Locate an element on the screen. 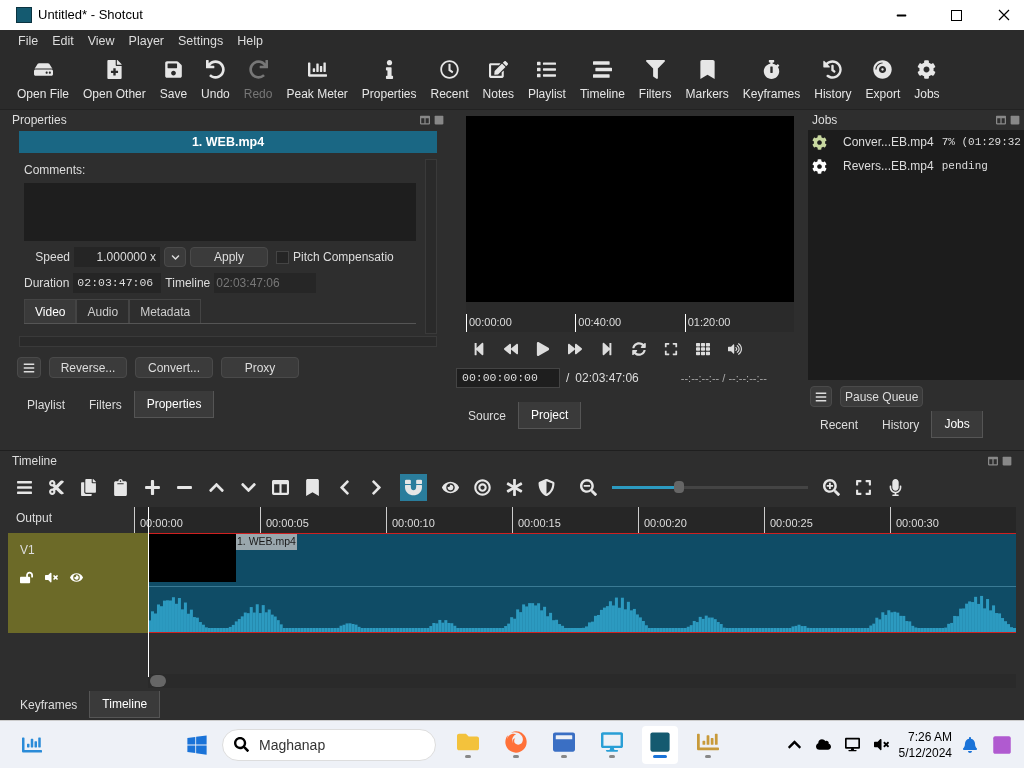 The image size is (1024, 768). volume-icon is located at coordinates (735, 349).